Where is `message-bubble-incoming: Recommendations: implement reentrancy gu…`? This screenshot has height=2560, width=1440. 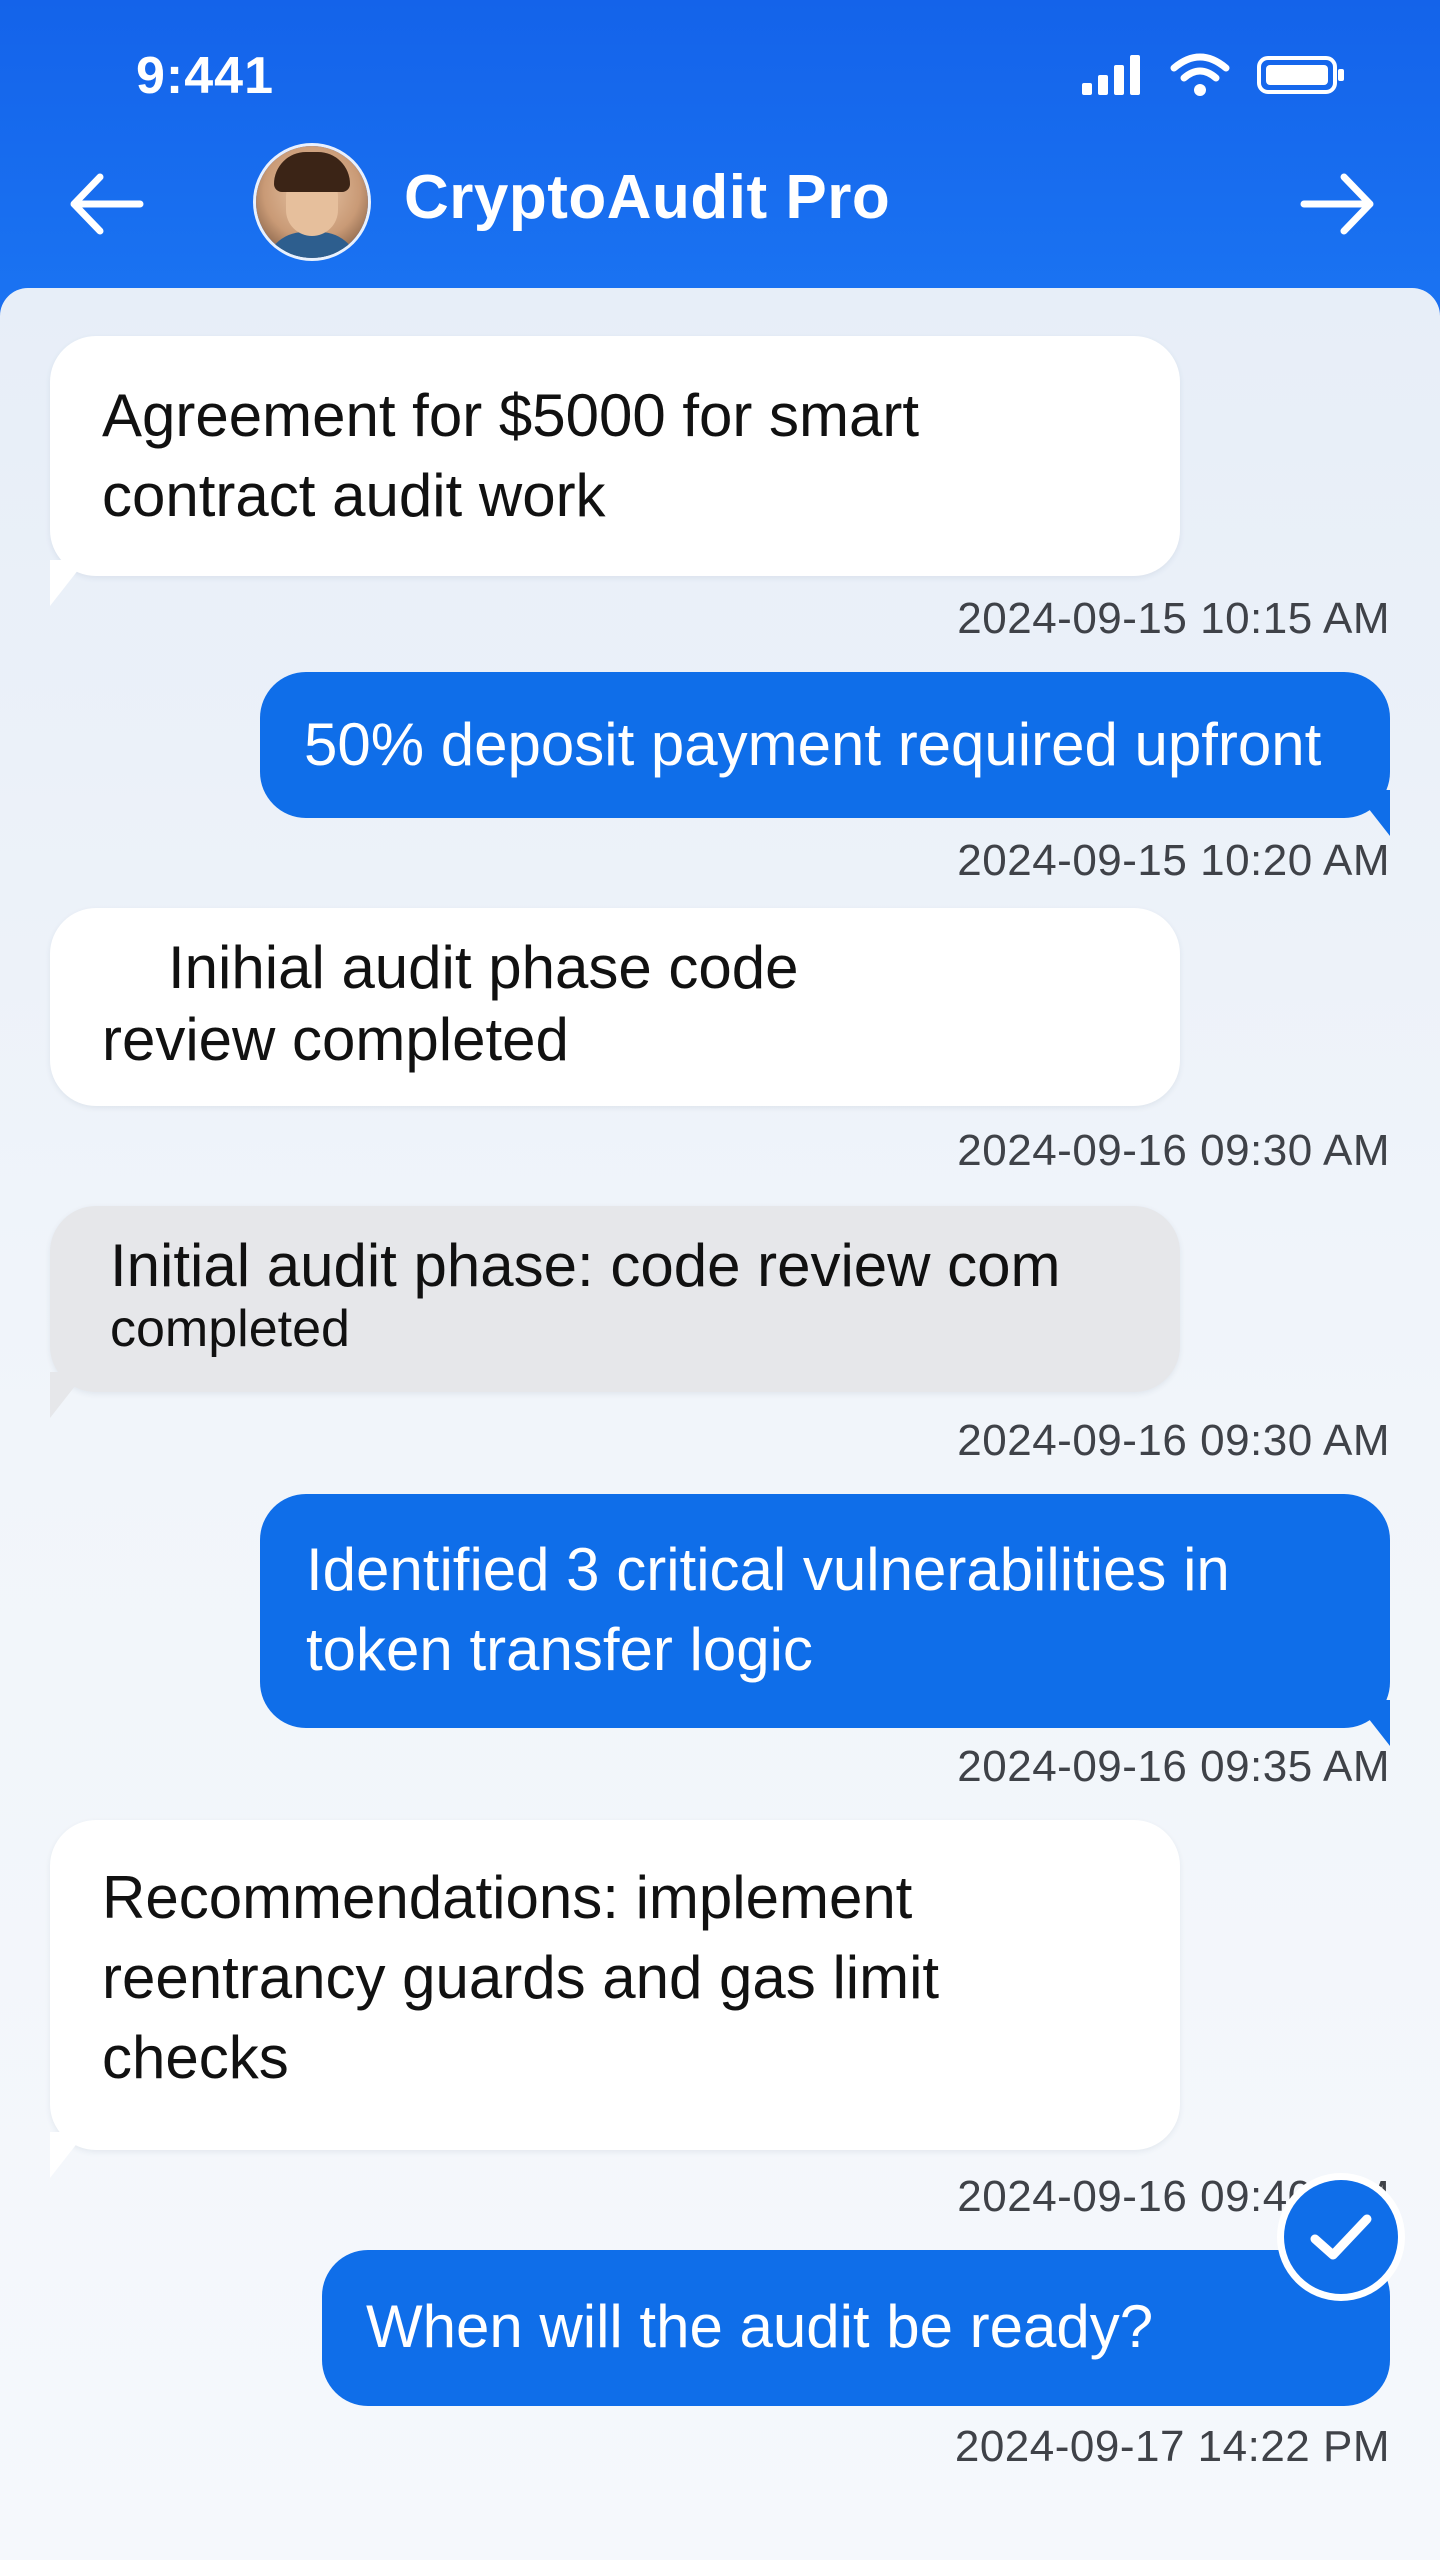 message-bubble-incoming: Recommendations: implement reentrancy gu… is located at coordinates (615, 1985).